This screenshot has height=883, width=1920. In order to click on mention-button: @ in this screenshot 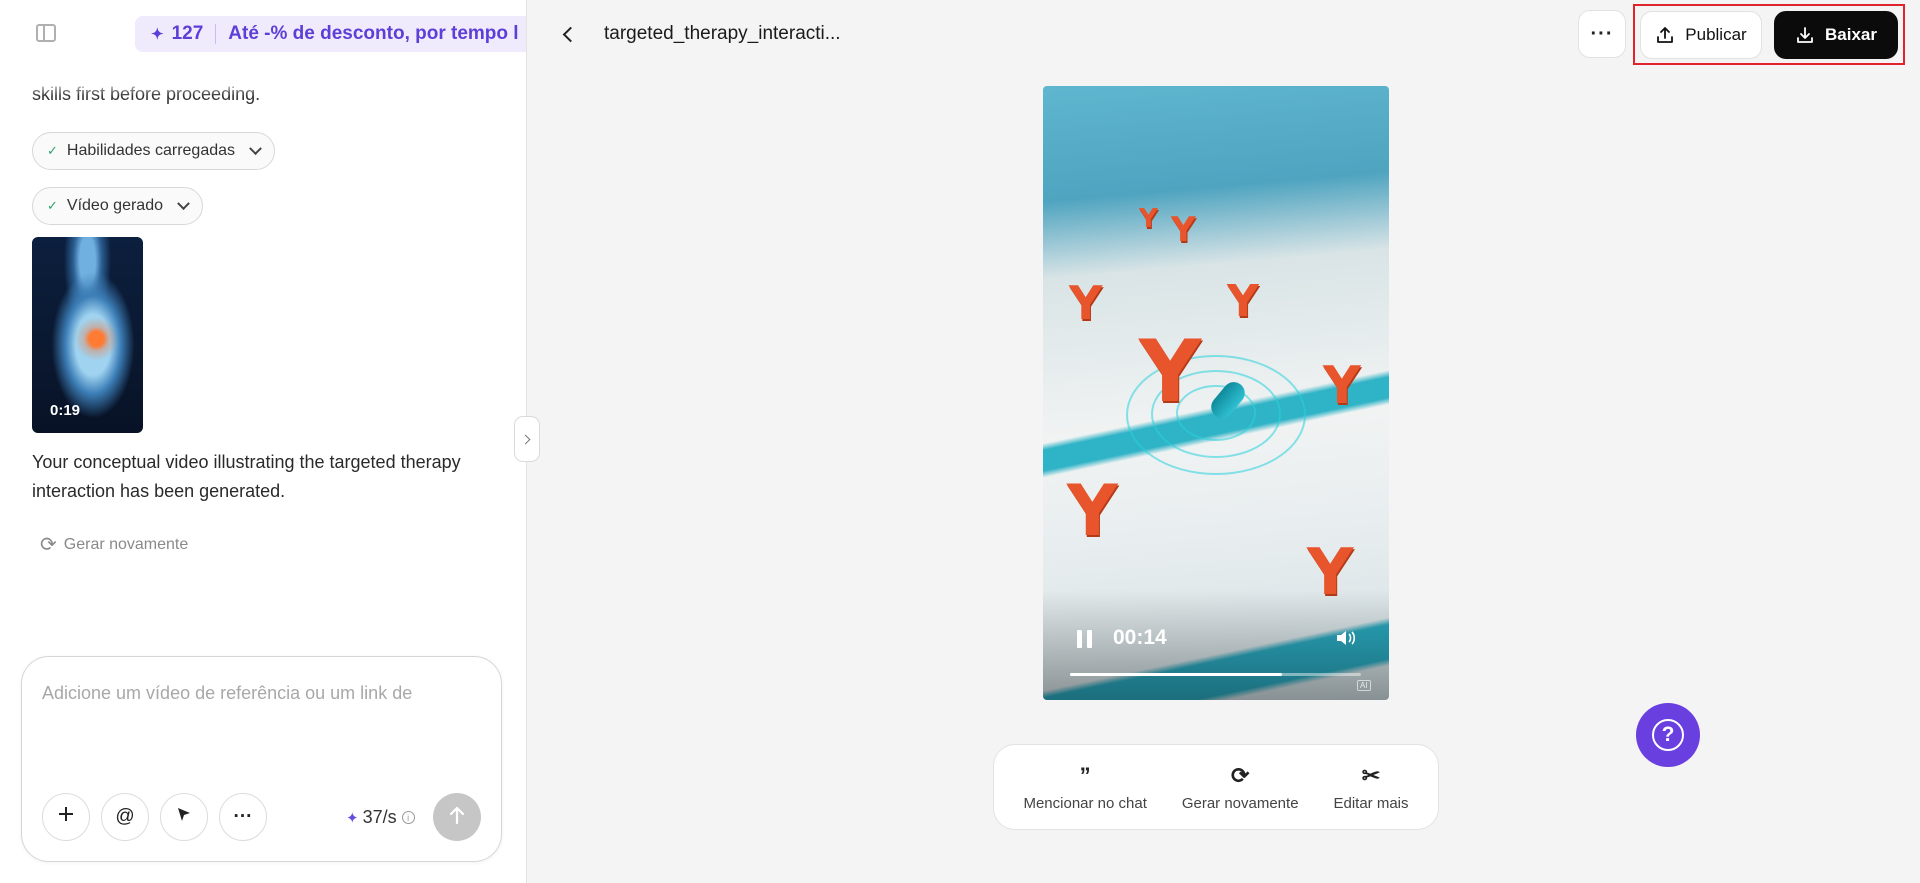, I will do `click(125, 817)`.